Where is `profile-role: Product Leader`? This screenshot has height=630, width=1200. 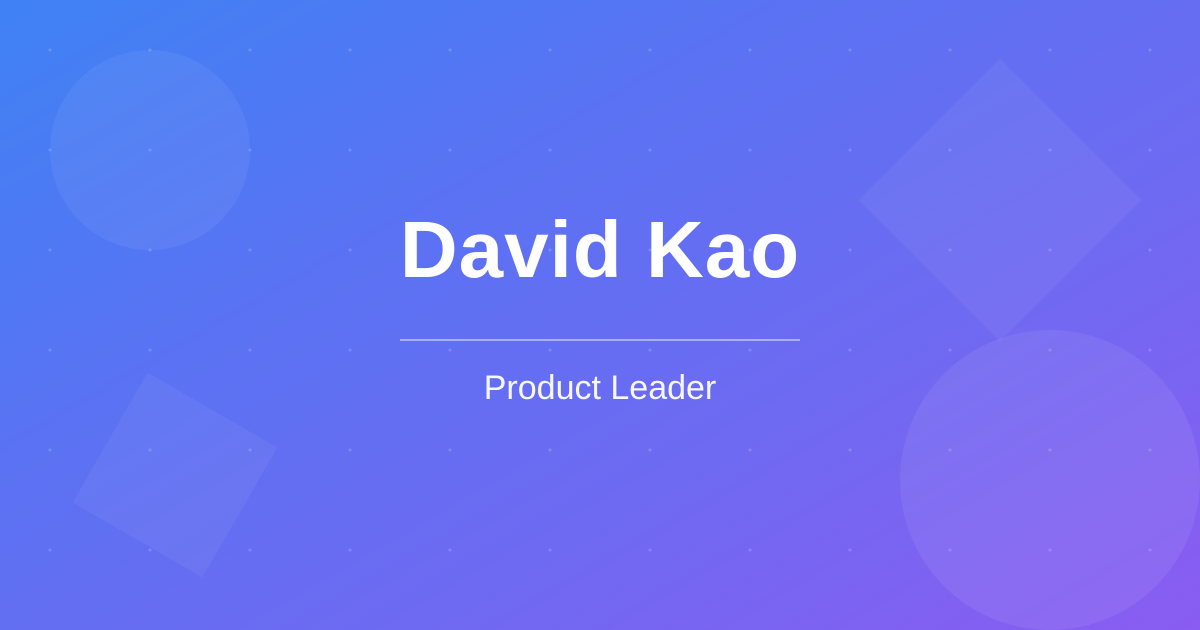 profile-role: Product Leader is located at coordinates (600, 388).